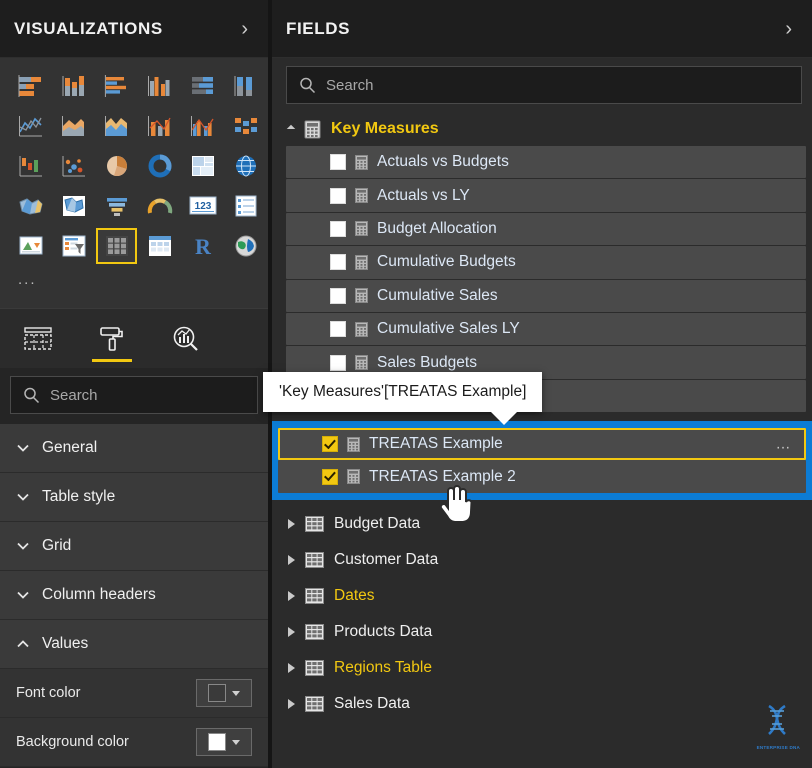  What do you see at coordinates (217, 693) in the screenshot?
I see `font-color-swatch` at bounding box center [217, 693].